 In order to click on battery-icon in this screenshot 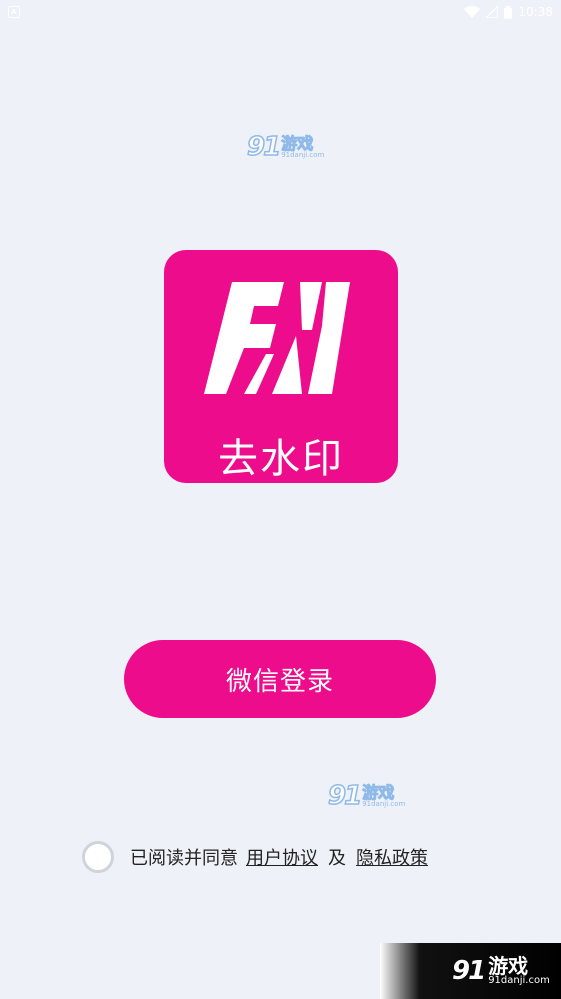, I will do `click(508, 12)`.